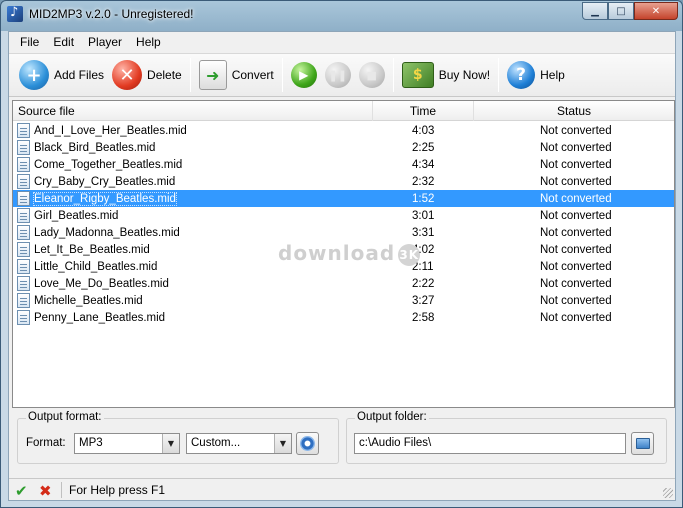 The width and height of the screenshot is (683, 508). What do you see at coordinates (212, 75) in the screenshot?
I see `convert-icon: ➜` at bounding box center [212, 75].